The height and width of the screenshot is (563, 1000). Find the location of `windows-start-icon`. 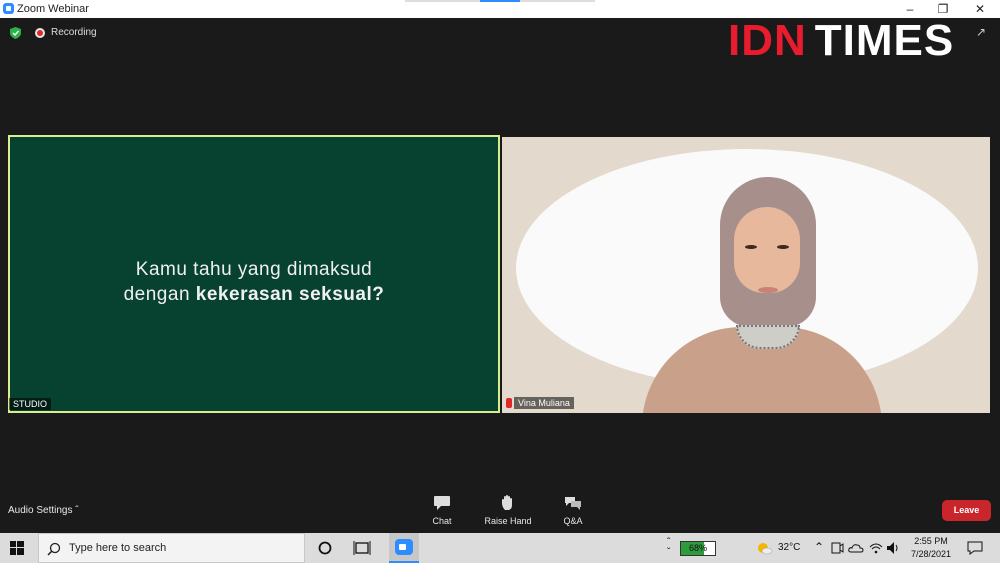

windows-start-icon is located at coordinates (17, 548).